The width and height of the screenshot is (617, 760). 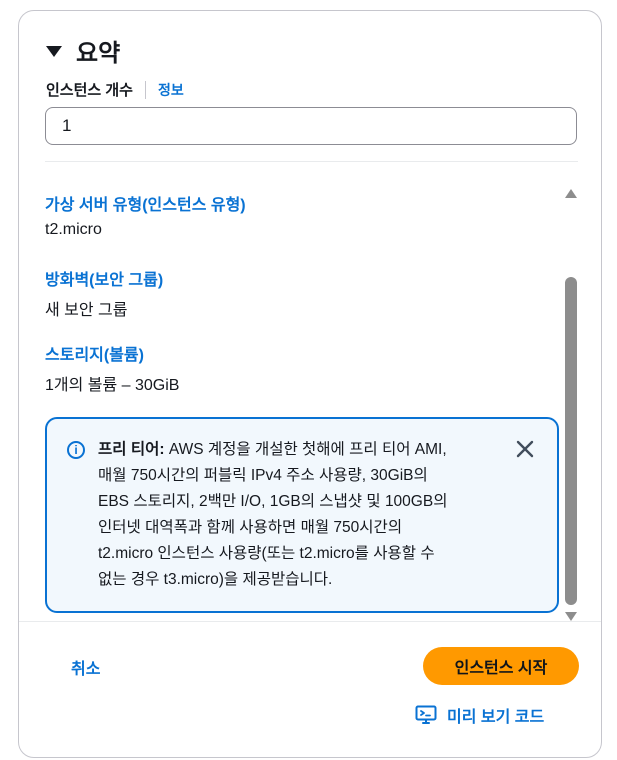 What do you see at coordinates (104, 293) in the screenshot?
I see `security-group-field: 방화벽(보안 그룹) 새 보안 그룹` at bounding box center [104, 293].